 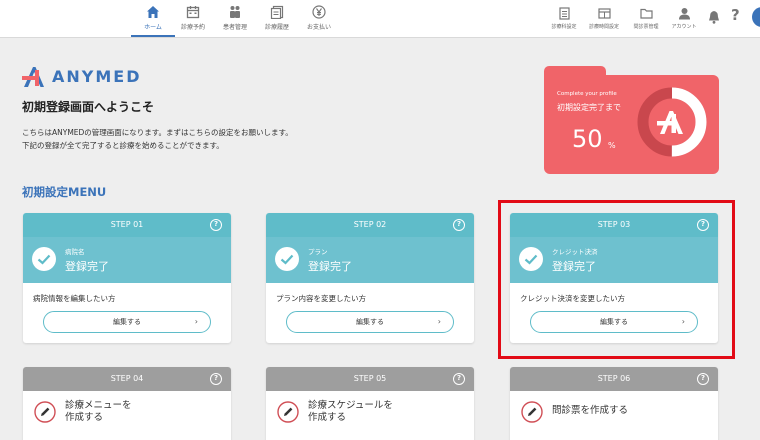 I want to click on step-label: STEP 06, so click(x=614, y=378).